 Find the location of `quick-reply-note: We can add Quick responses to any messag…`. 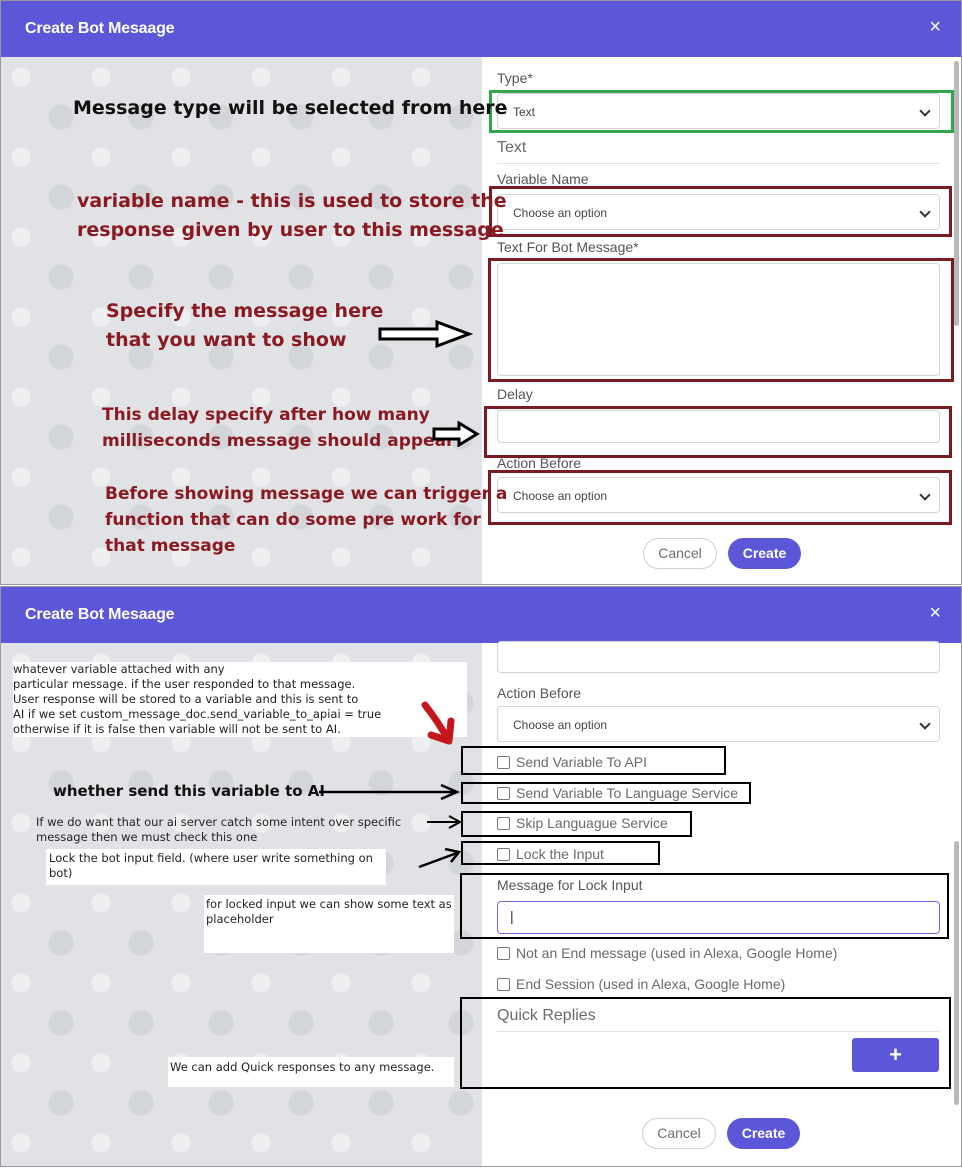

quick-reply-note: We can add Quick responses to any messag… is located at coordinates (311, 1072).